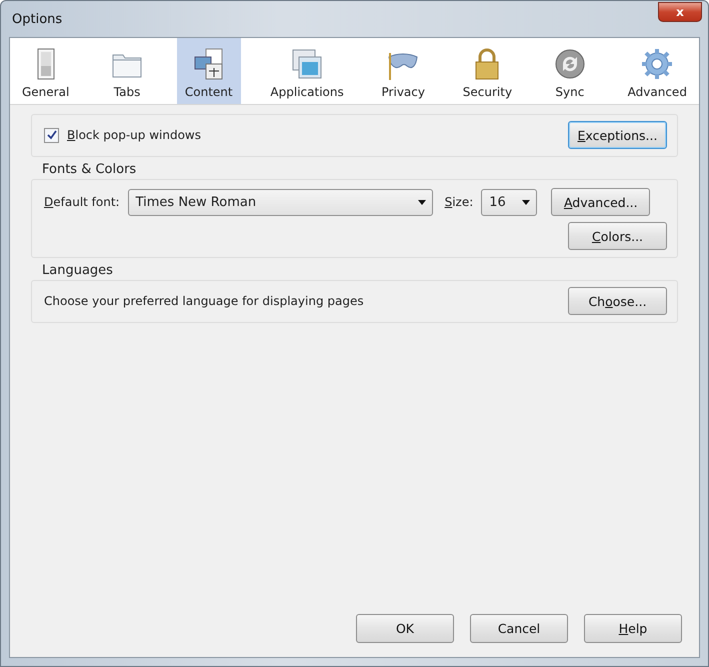 The height and width of the screenshot is (667, 709). I want to click on window-title: Options, so click(37, 19).